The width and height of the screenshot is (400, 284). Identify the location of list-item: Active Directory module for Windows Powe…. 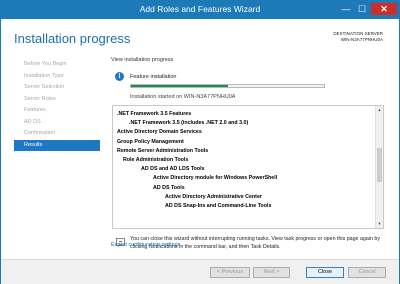
(215, 178).